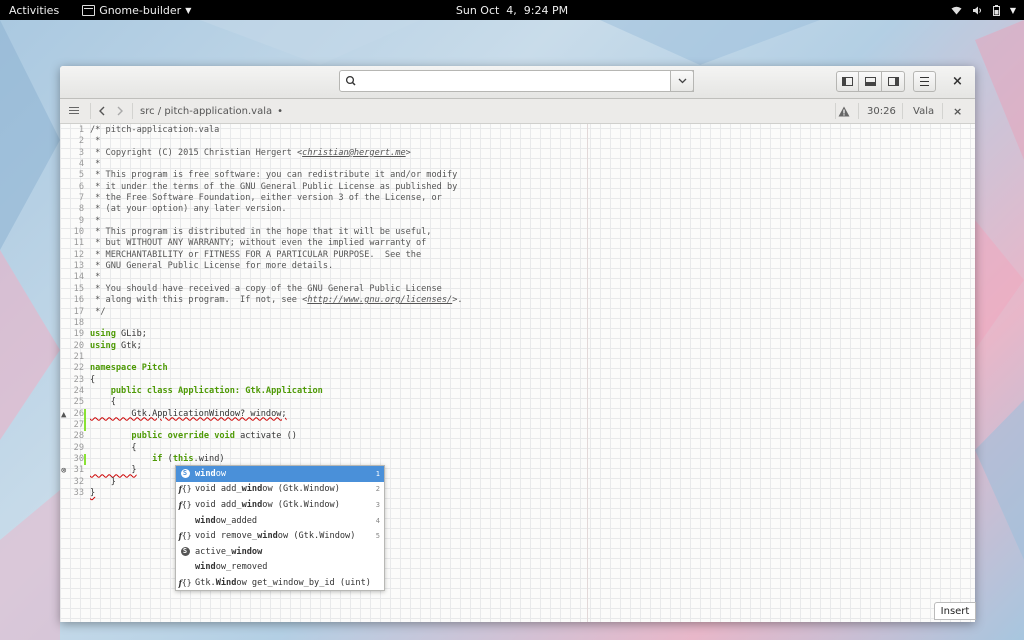 This screenshot has height=640, width=1024. I want to click on document-close-button: ×, so click(957, 111).